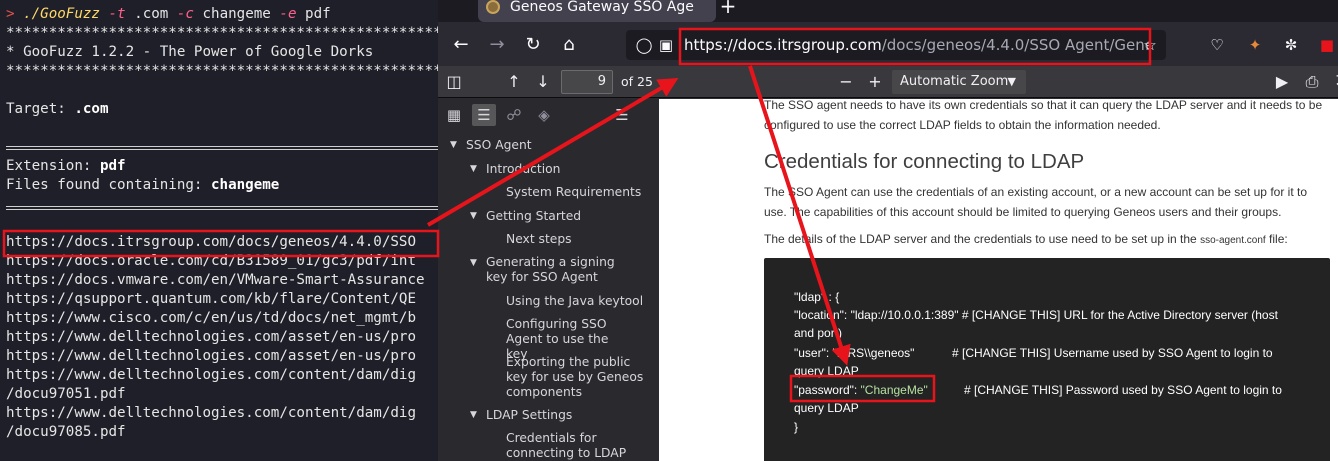 Image resolution: width=1338 pixels, height=461 pixels. What do you see at coordinates (497, 45) in the screenshot?
I see `forward-arrow-icon: →` at bounding box center [497, 45].